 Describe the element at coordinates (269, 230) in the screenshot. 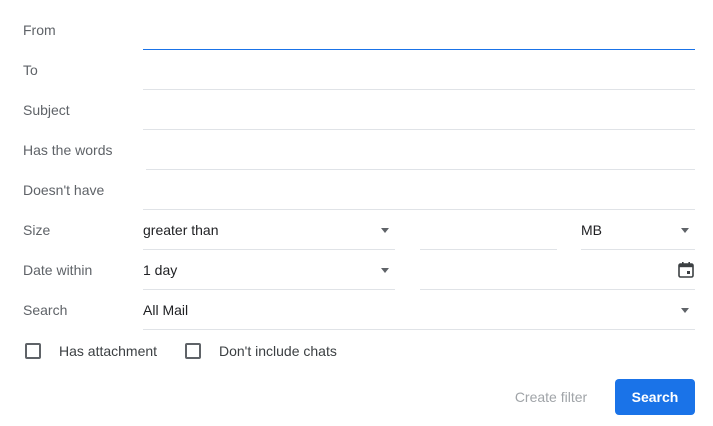

I see `size-comparator-select: greater than` at that location.